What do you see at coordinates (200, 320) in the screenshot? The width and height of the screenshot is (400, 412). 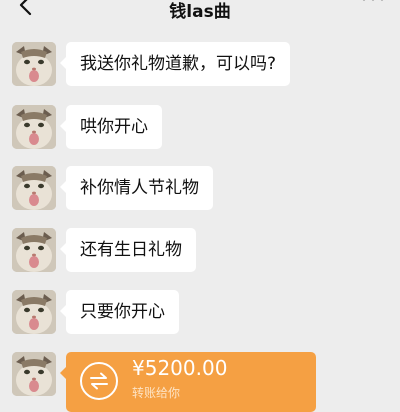 I see `message-row: 只要你开心` at bounding box center [200, 320].